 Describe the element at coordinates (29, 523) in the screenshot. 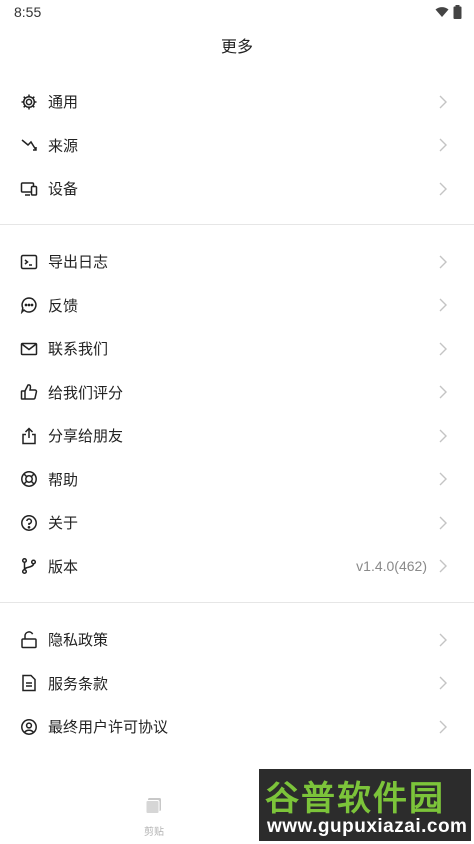

I see `question-circle-icon` at that location.